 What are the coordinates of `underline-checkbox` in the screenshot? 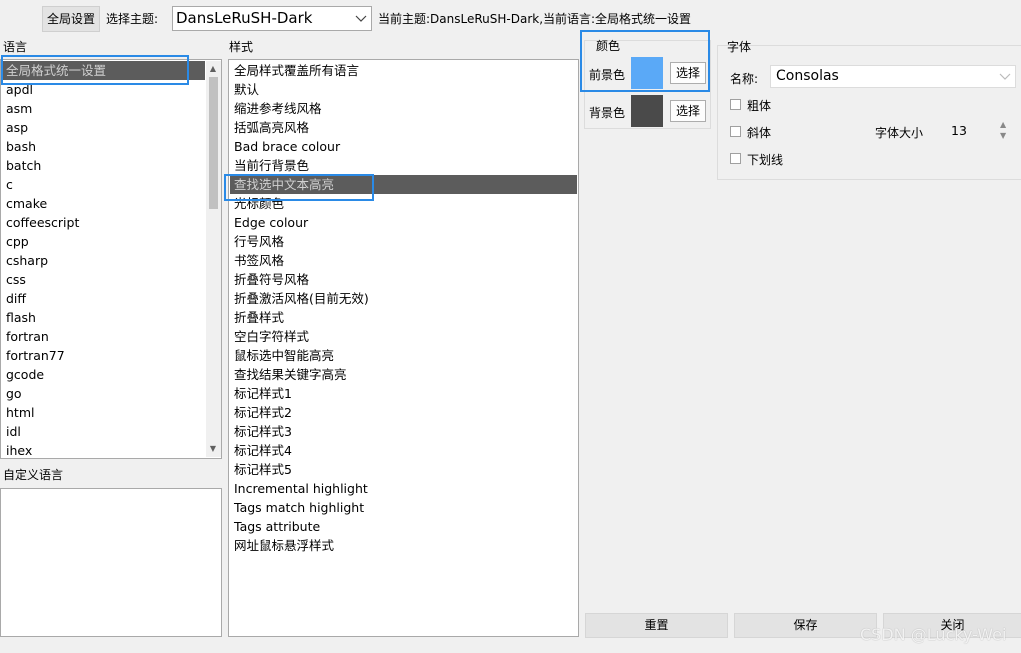 It's located at (735, 158).